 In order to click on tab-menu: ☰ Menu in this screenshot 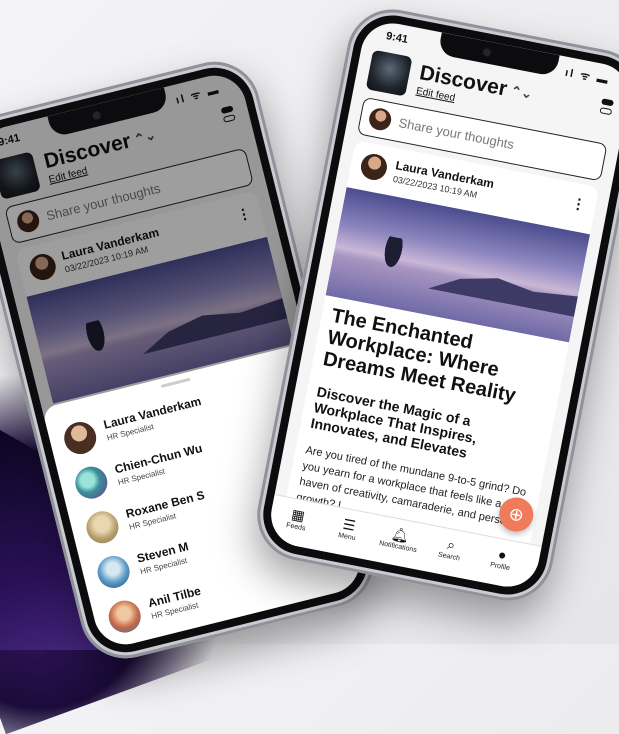, I will do `click(349, 528)`.